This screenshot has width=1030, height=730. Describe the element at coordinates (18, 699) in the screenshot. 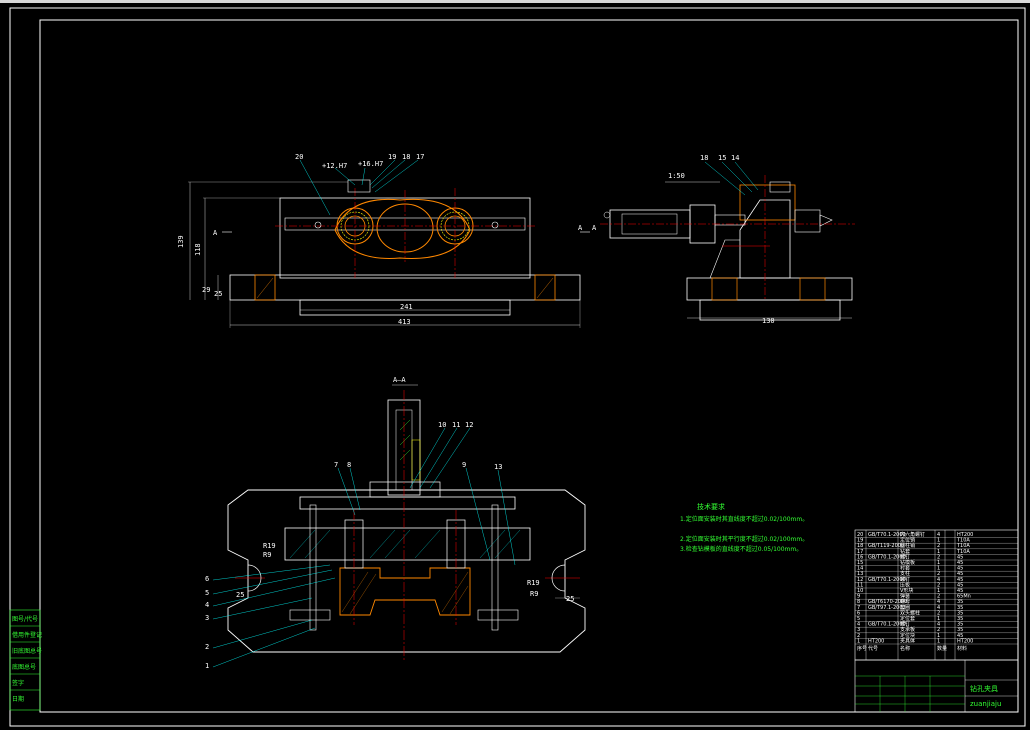

I see `left-tab-6: 日期` at that location.